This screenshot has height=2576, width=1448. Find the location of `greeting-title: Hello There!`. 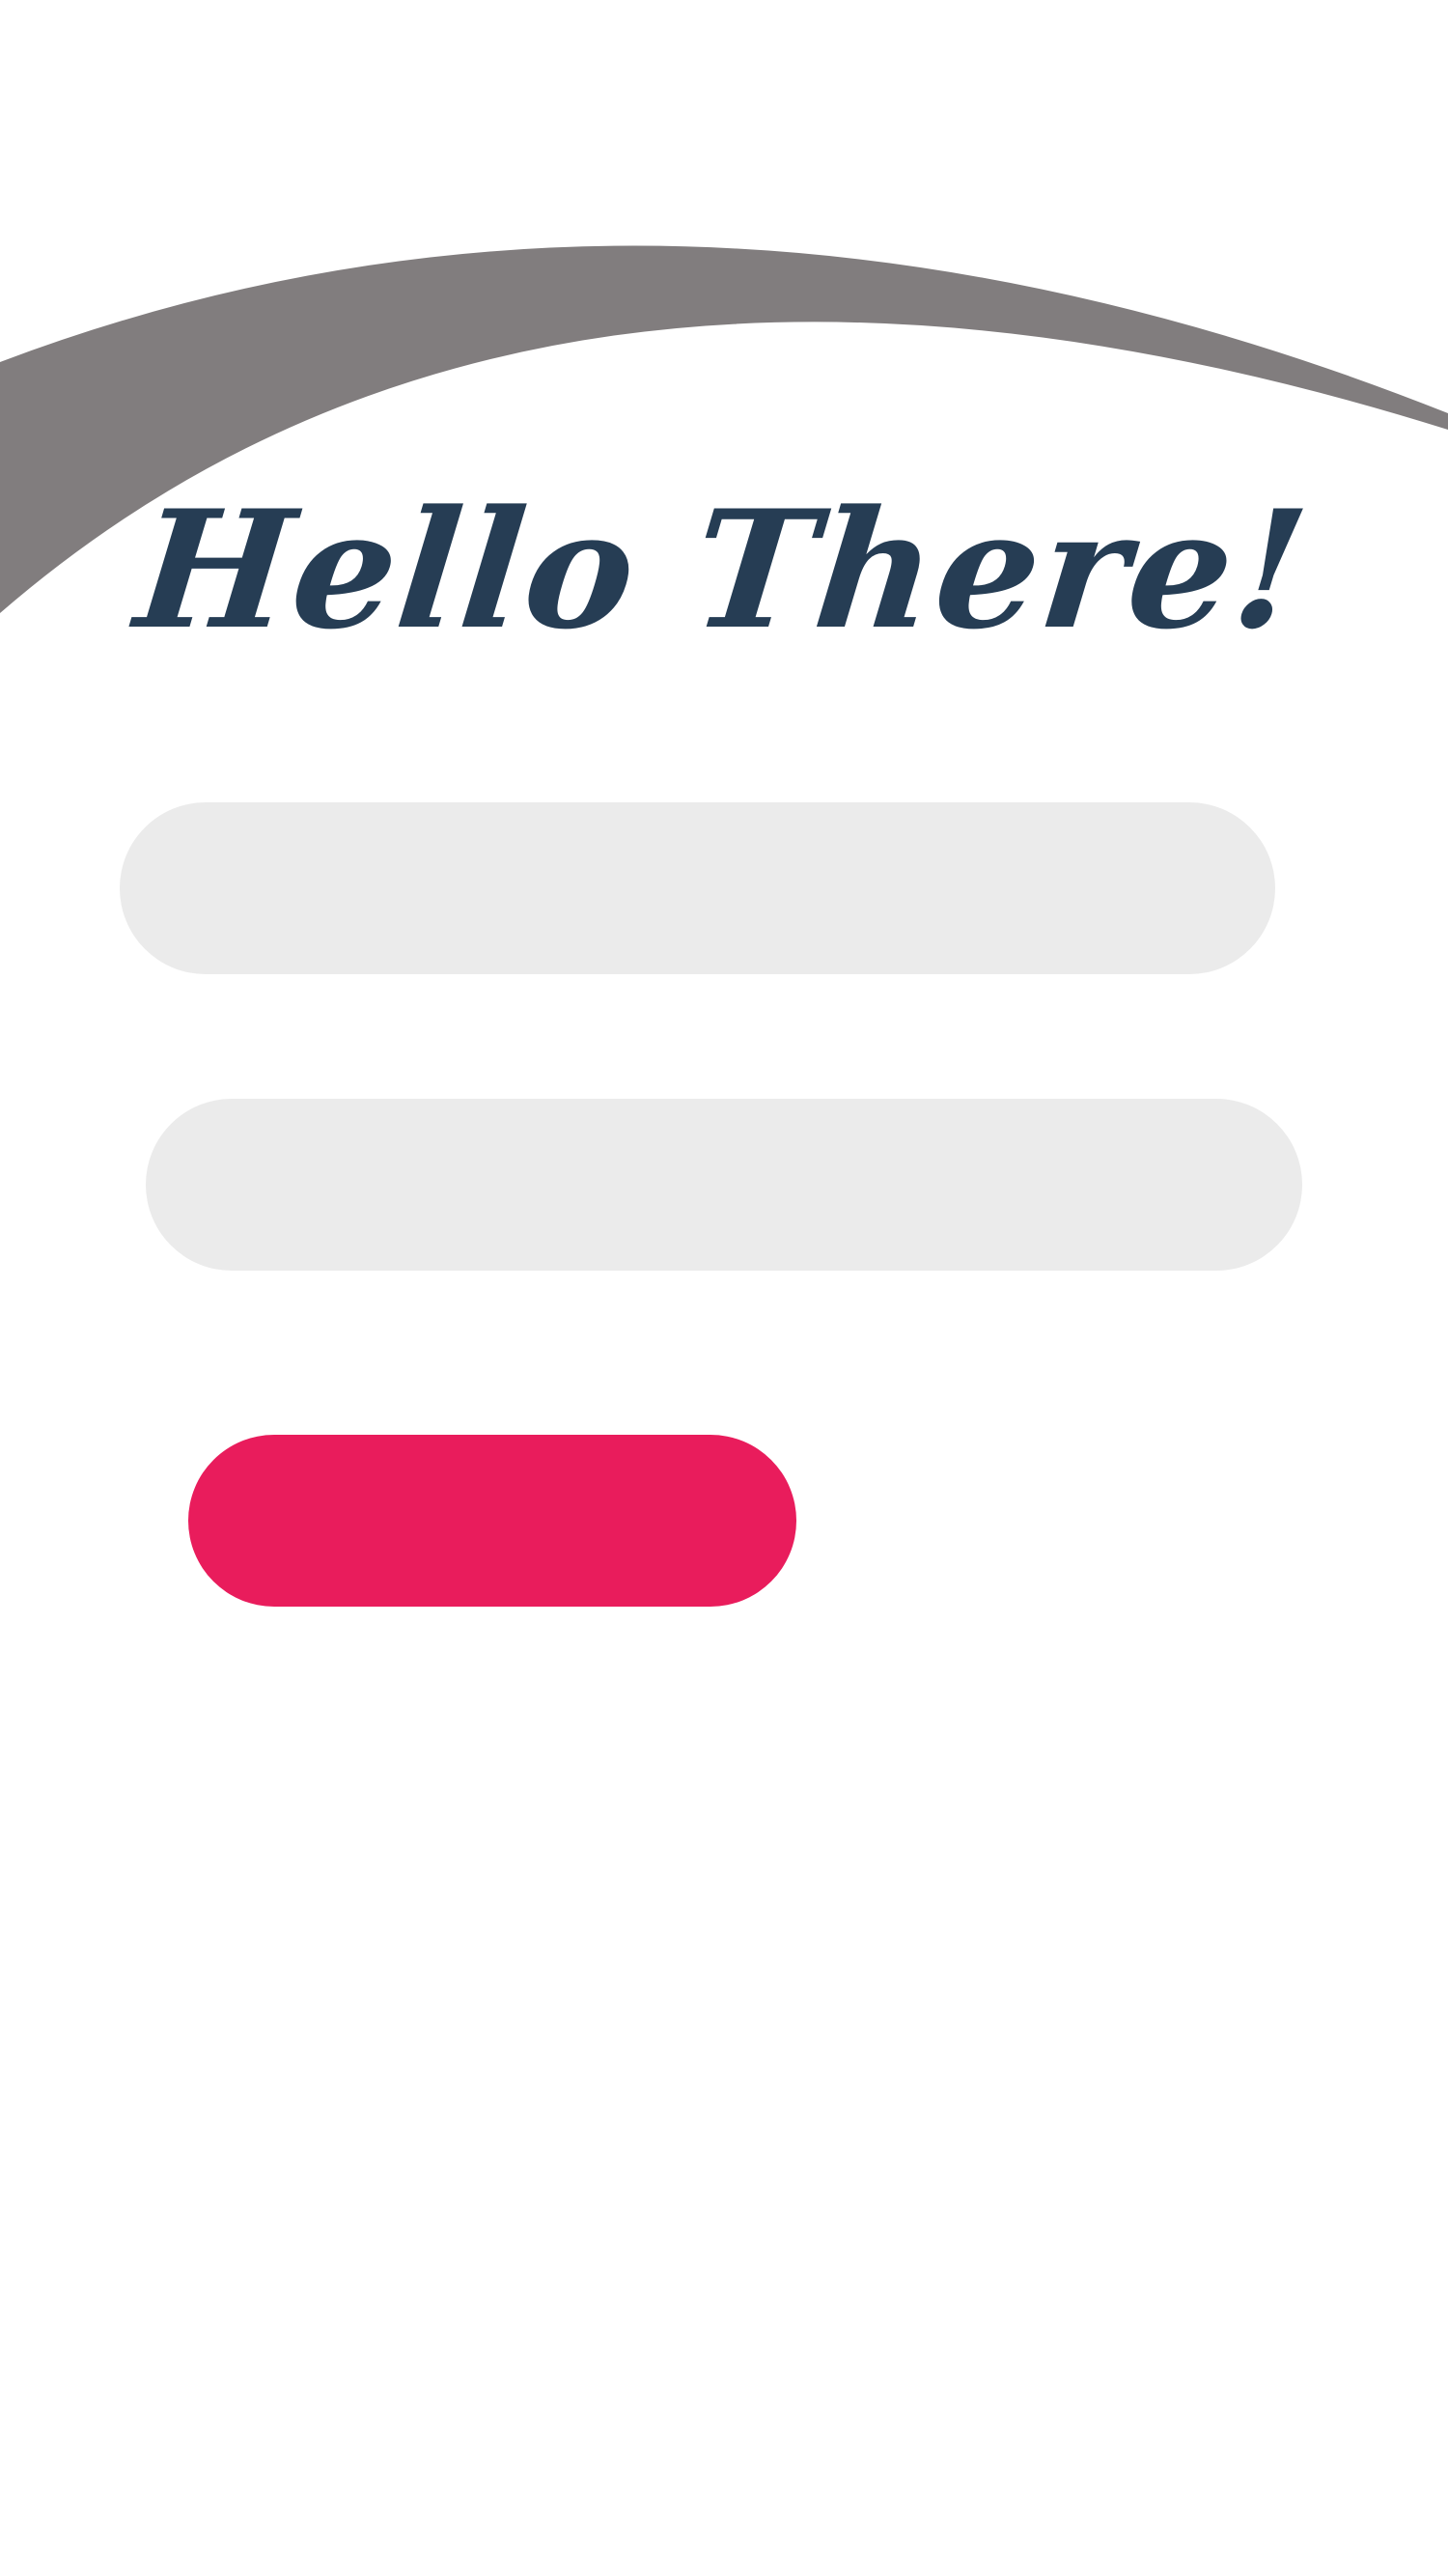

greeting-title: Hello There! is located at coordinates (723, 570).